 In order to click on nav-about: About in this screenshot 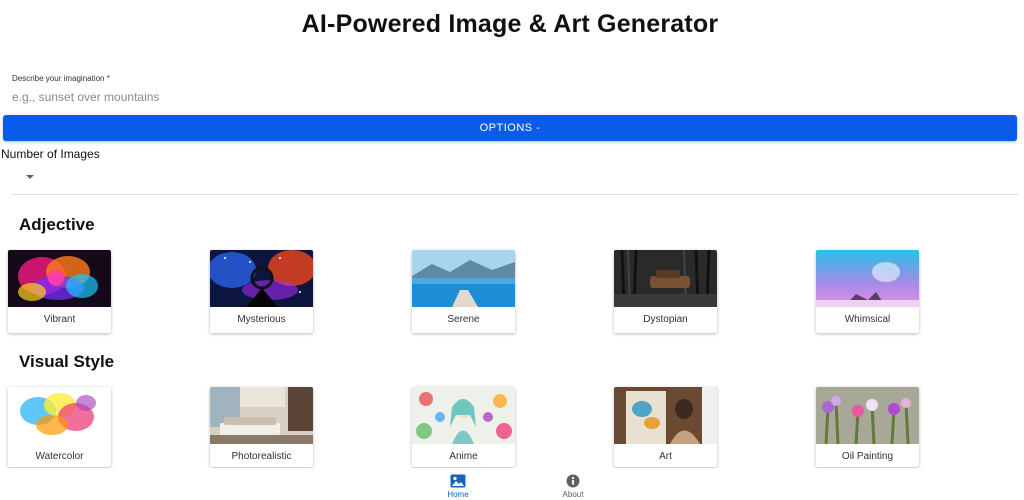, I will do `click(573, 484)`.